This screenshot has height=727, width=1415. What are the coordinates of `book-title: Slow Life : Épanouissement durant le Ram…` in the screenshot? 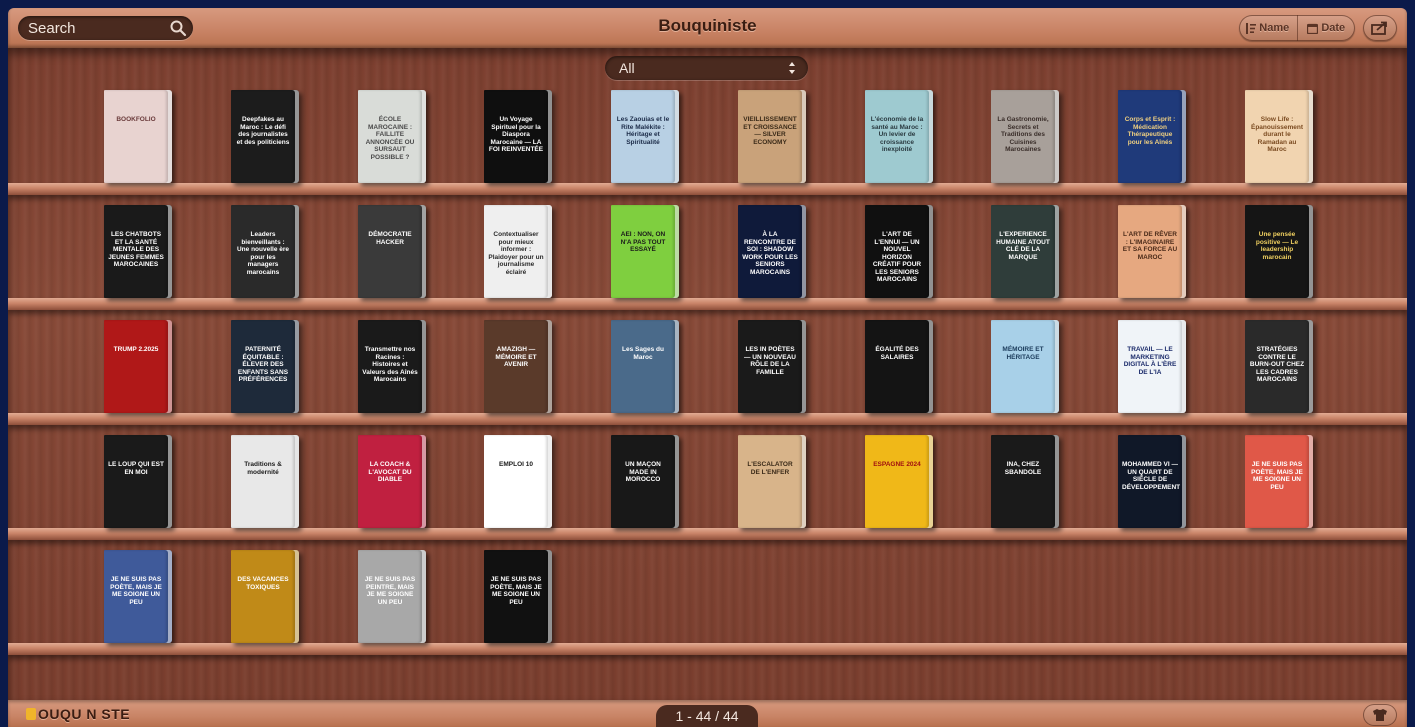 It's located at (1276, 134).